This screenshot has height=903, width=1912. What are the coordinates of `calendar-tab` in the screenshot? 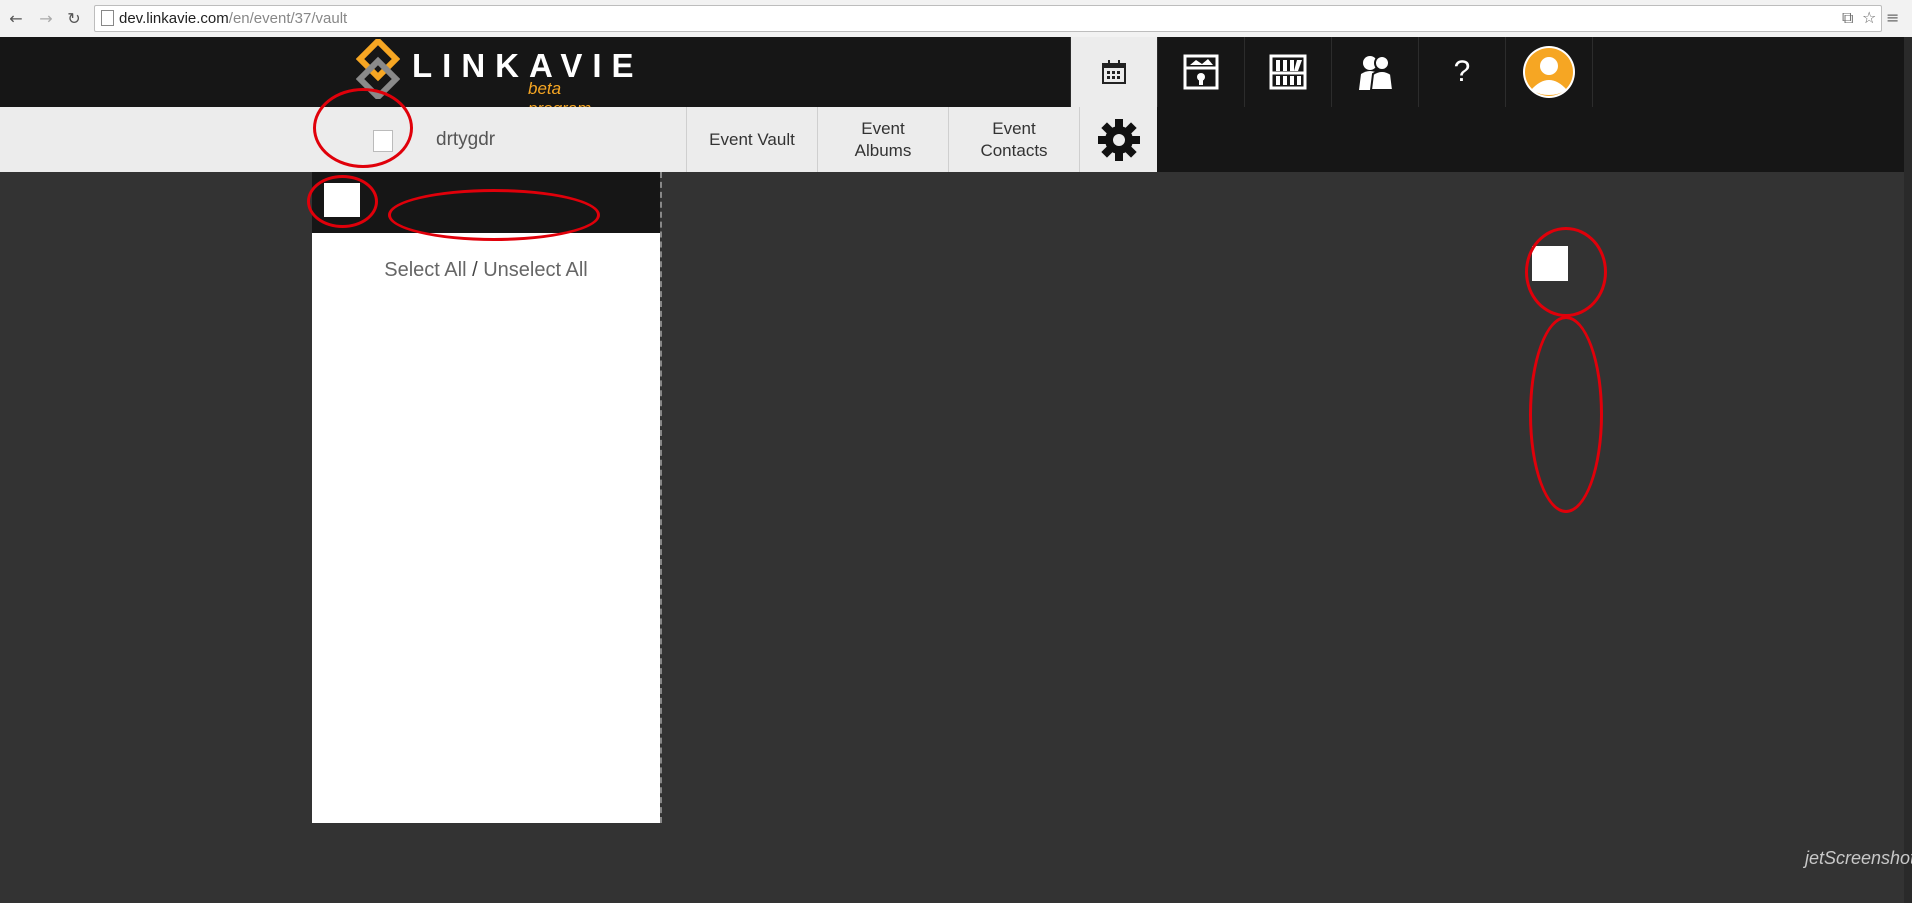 It's located at (1113, 72).